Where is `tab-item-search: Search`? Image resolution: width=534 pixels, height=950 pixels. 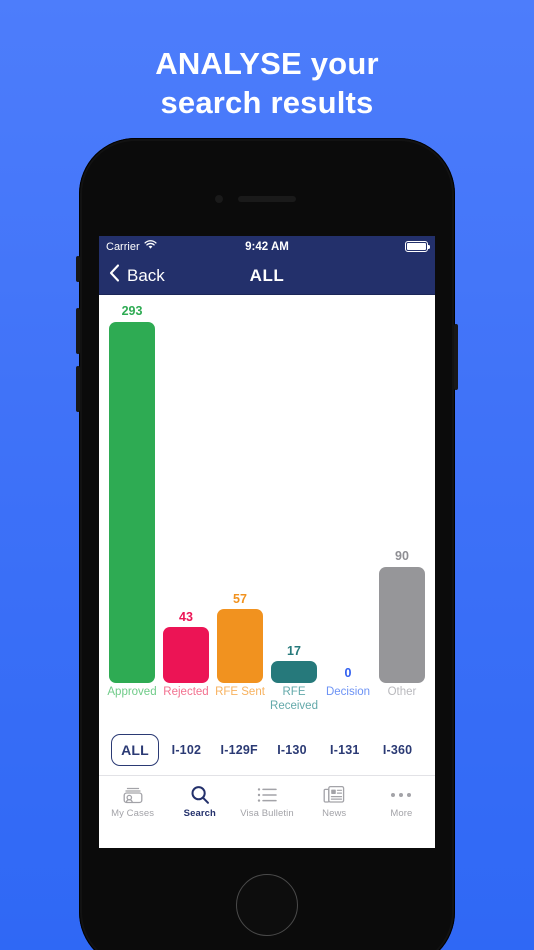
tab-item-search: Search is located at coordinates (199, 801).